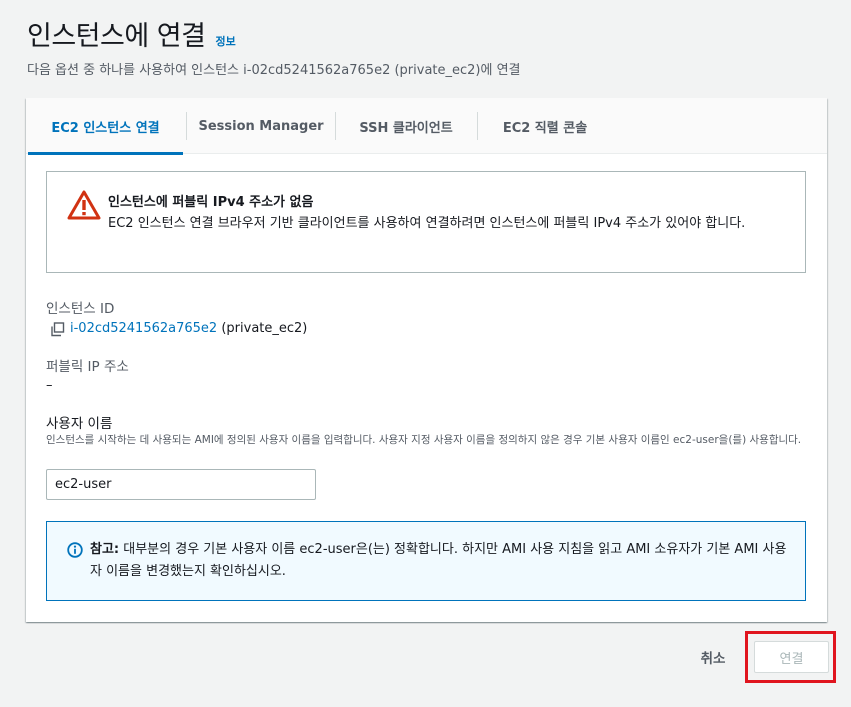  Describe the element at coordinates (105, 126) in the screenshot. I see `tab-ec2-instance-connect: EC2 인스턴스 연결` at that location.